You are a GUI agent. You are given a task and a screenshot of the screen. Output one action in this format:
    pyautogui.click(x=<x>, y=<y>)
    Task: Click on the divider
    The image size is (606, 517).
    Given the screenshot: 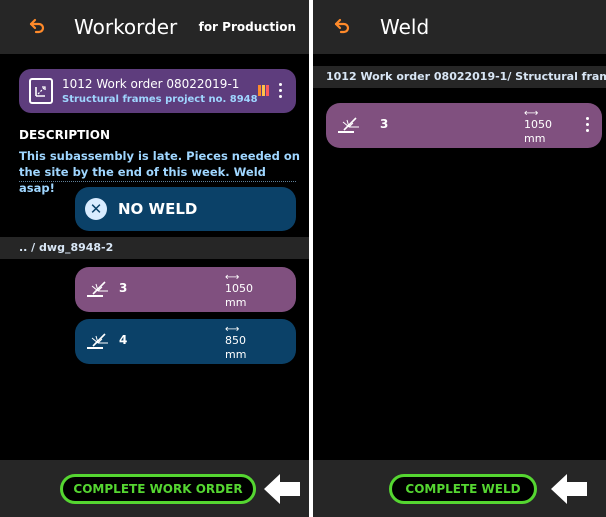 What is the action you would take?
    pyautogui.click(x=157, y=181)
    